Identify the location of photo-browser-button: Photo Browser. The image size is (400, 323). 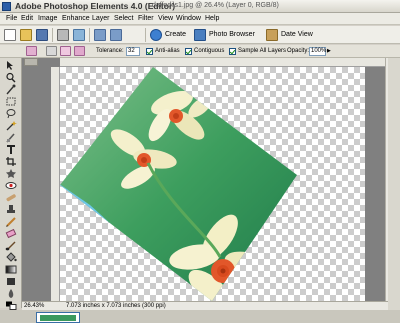
(232, 34).